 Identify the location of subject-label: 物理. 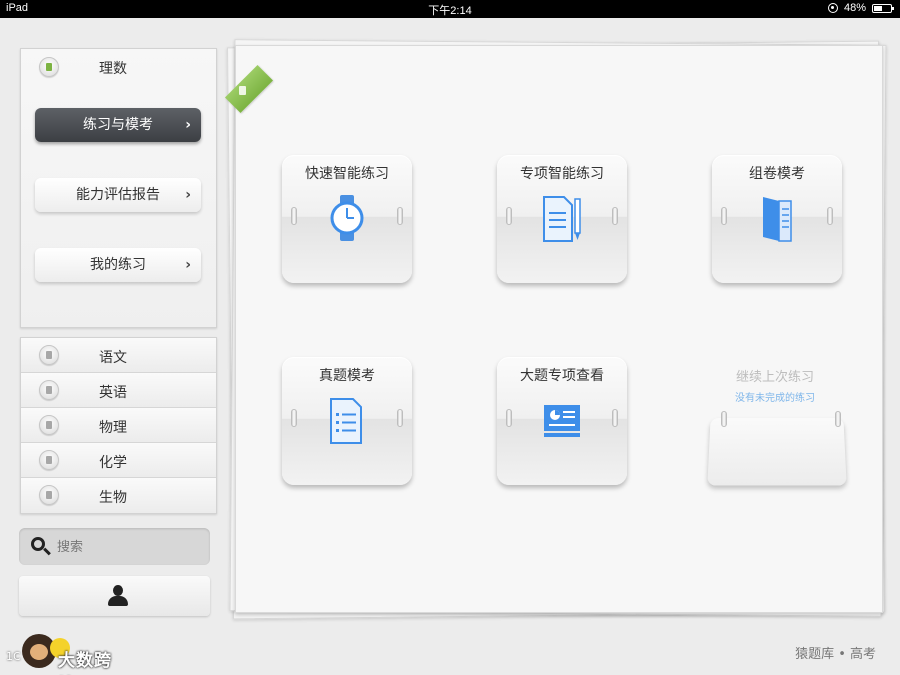
(113, 428).